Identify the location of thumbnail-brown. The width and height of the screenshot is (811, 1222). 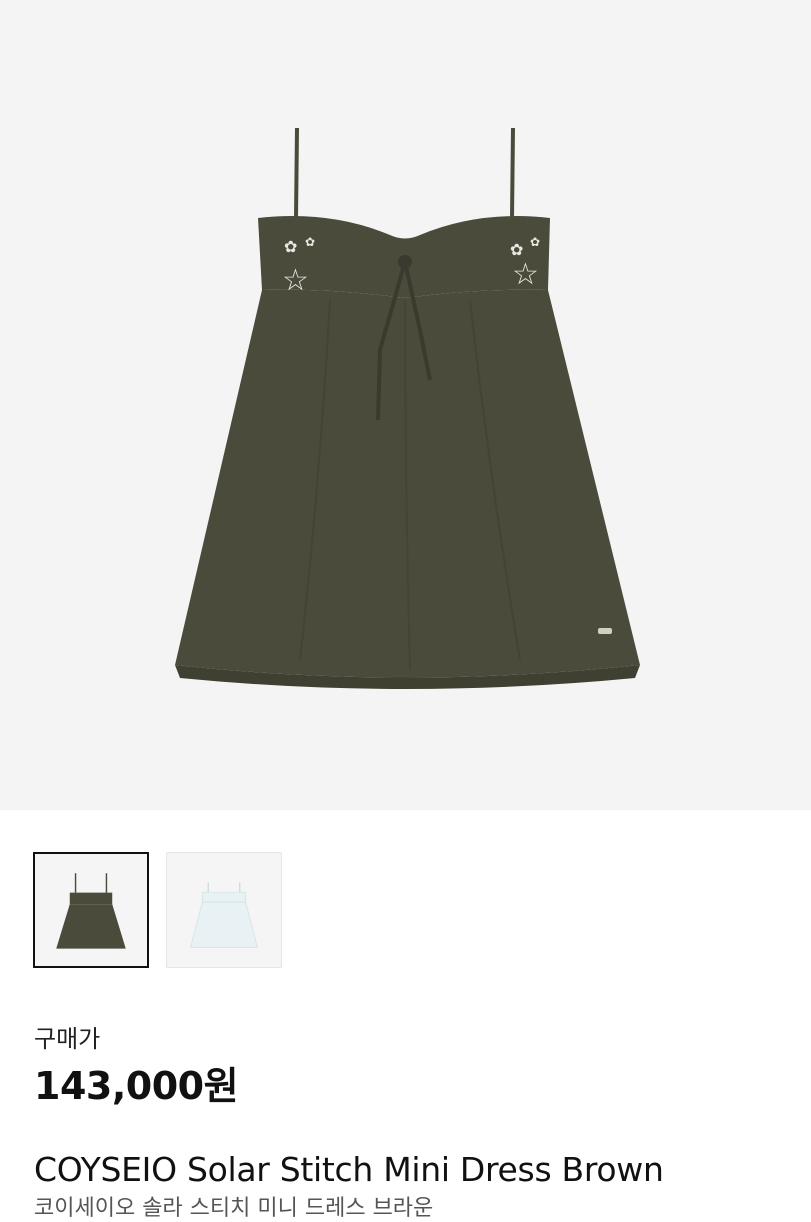
(91, 910).